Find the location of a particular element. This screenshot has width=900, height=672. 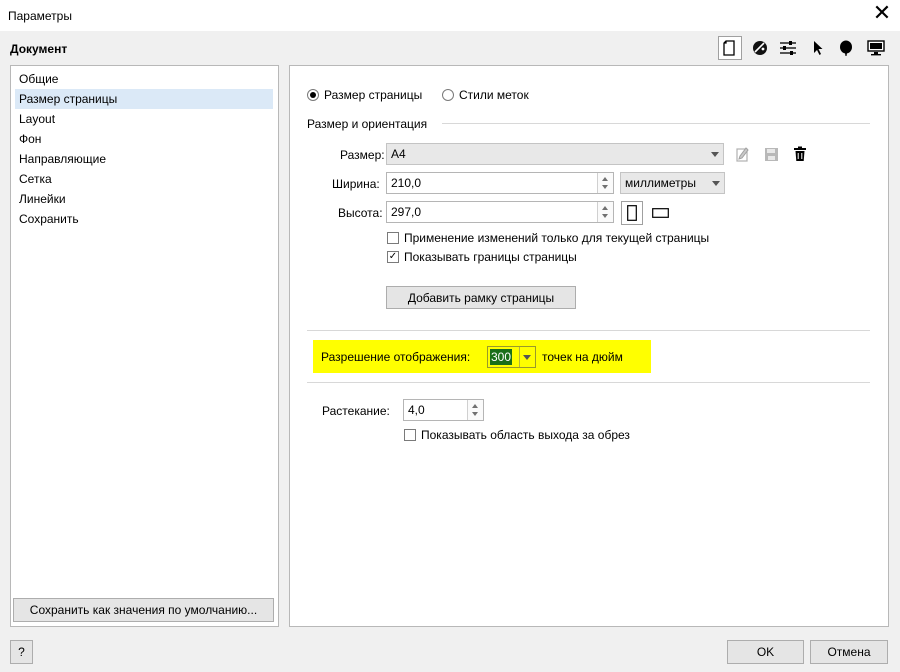

show-page-border-label: Показывать границы страницы is located at coordinates (490, 257).